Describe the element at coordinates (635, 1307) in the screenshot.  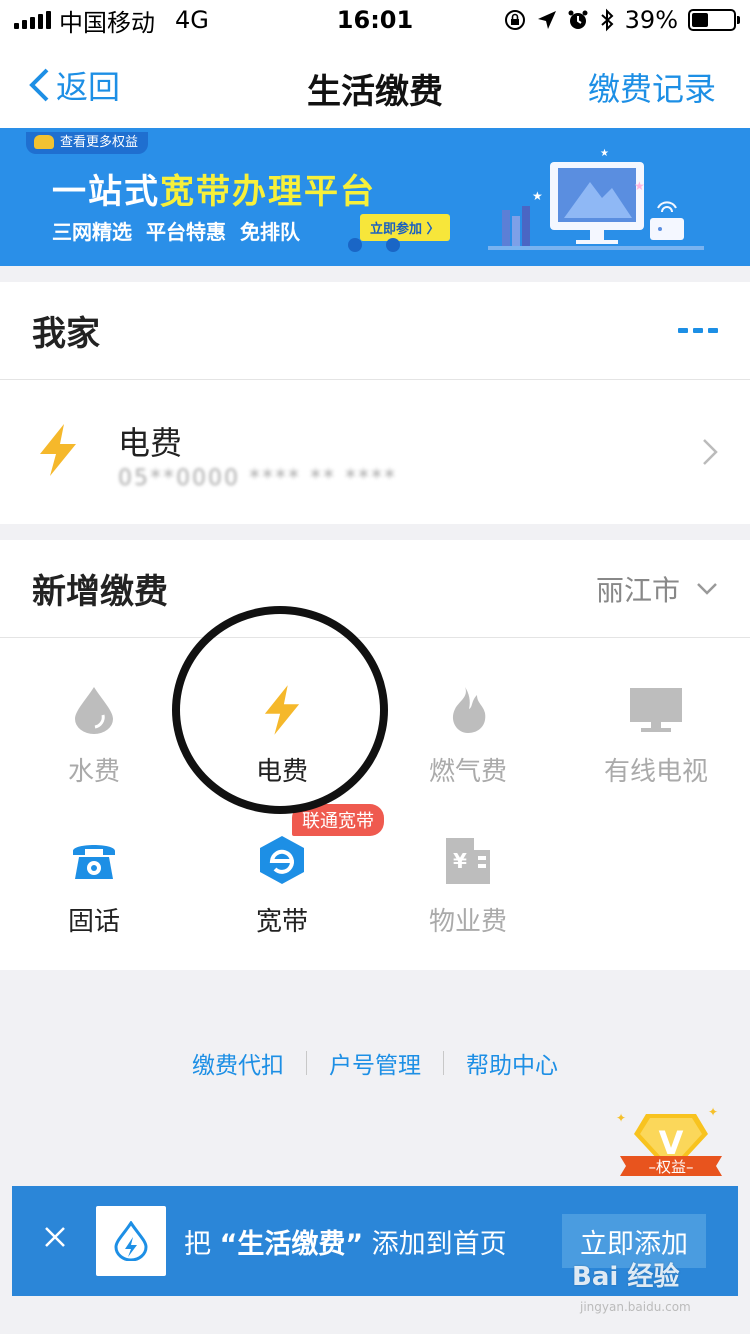
I see `watermark-url: jingyan.baidu.com` at that location.